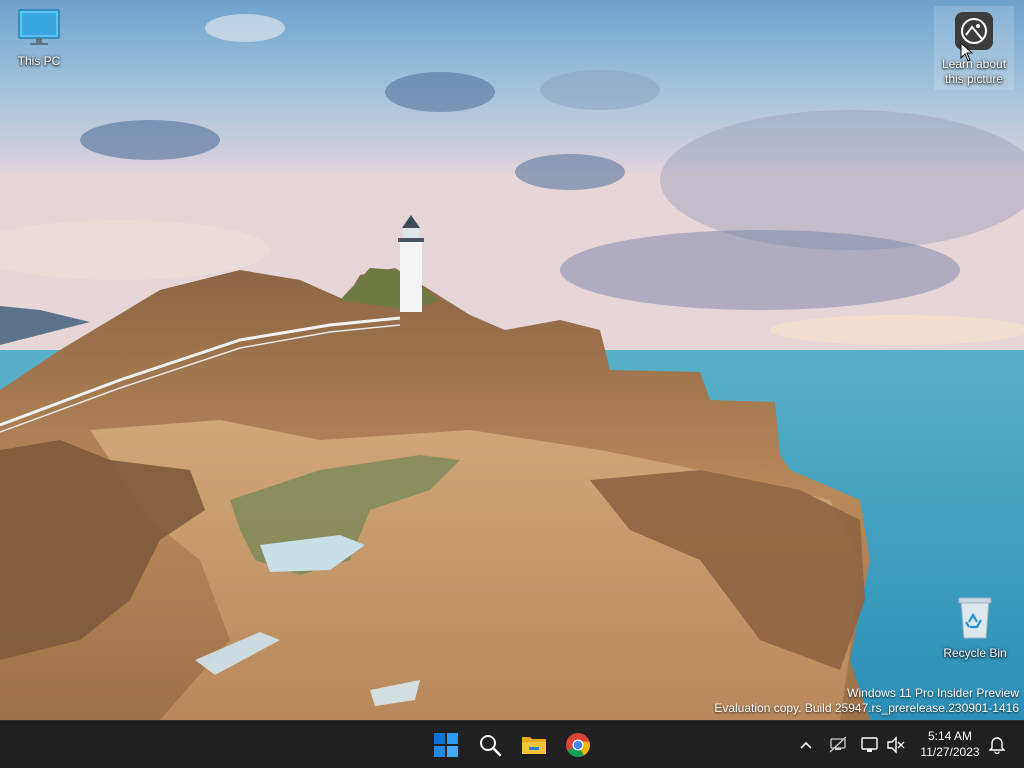 This screenshot has height=768, width=1024. Describe the element at coordinates (39, 30) in the screenshot. I see `computer-monitor-icon` at that location.